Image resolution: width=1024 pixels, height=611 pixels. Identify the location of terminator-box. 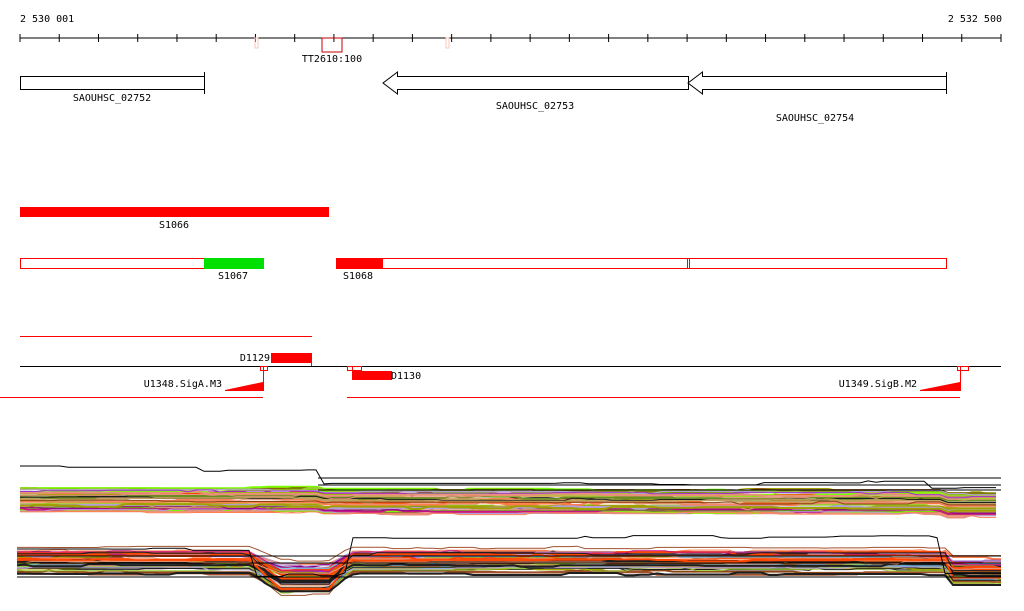
(332, 45).